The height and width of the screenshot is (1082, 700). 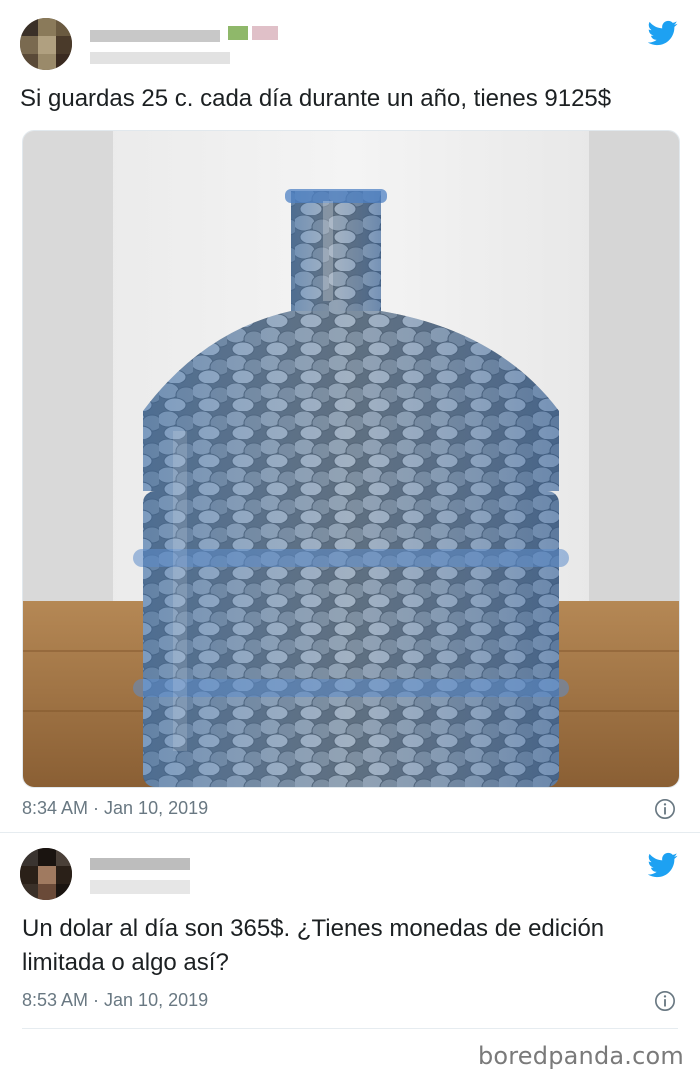 I want to click on divider, so click(x=350, y=1028).